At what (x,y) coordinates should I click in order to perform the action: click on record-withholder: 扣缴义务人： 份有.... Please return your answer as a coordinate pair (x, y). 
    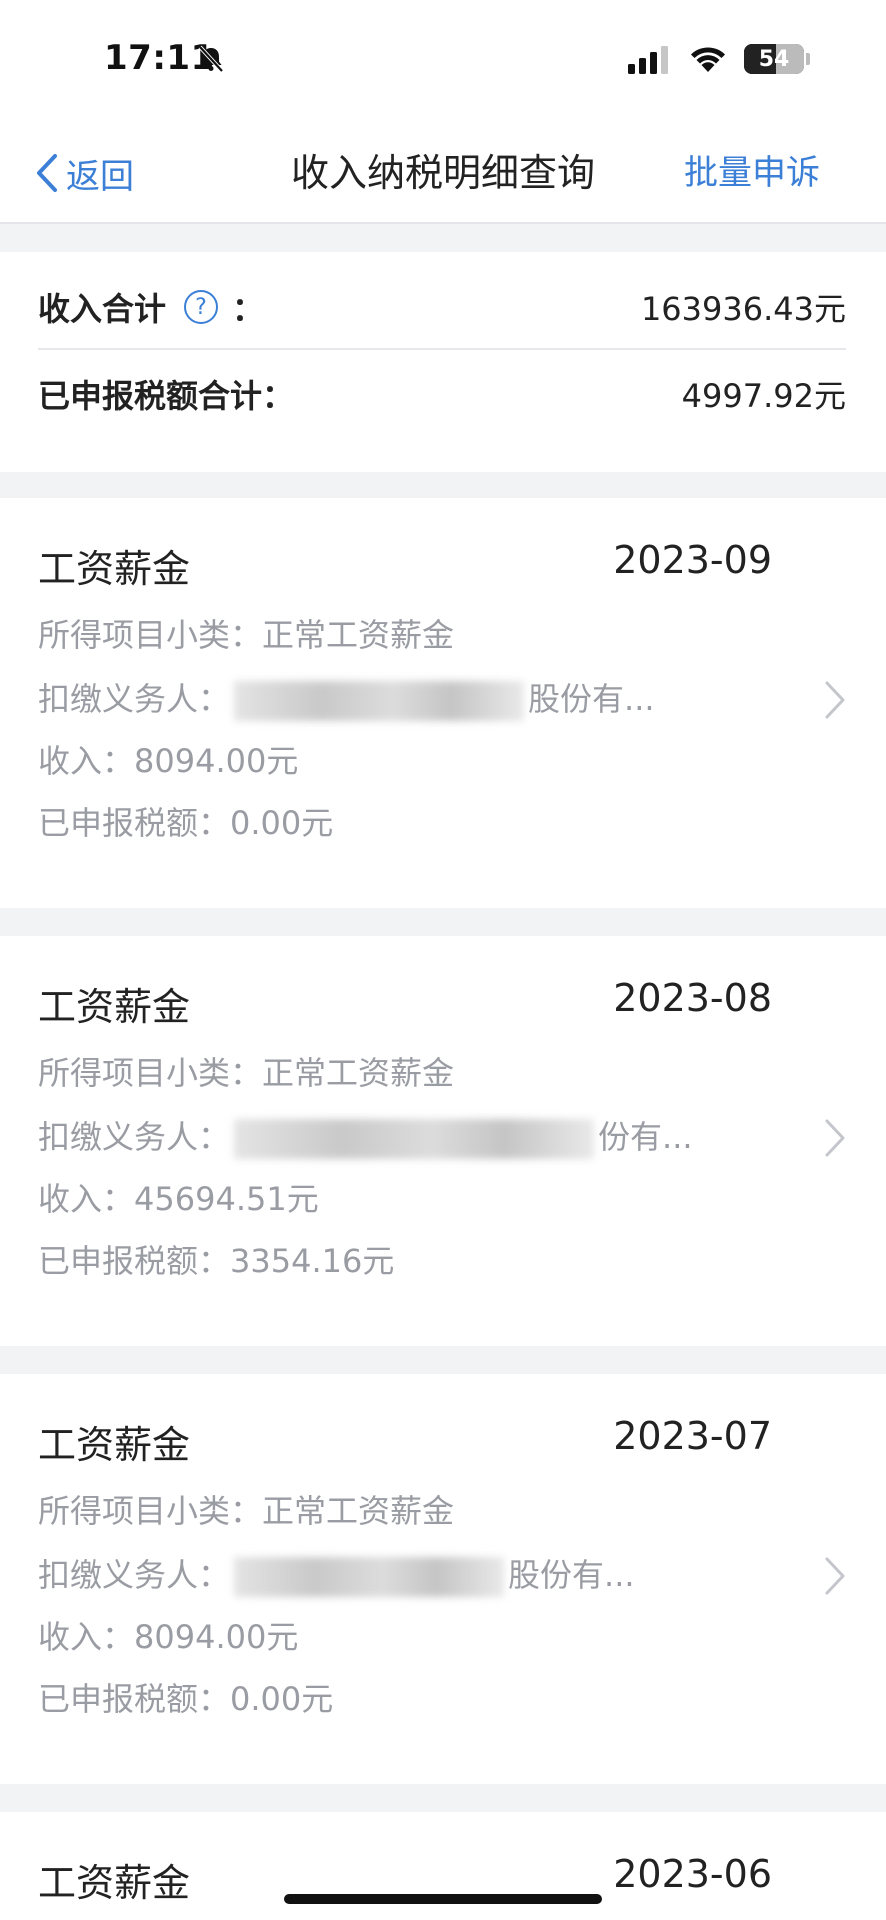
    Looking at the image, I should click on (365, 1135).